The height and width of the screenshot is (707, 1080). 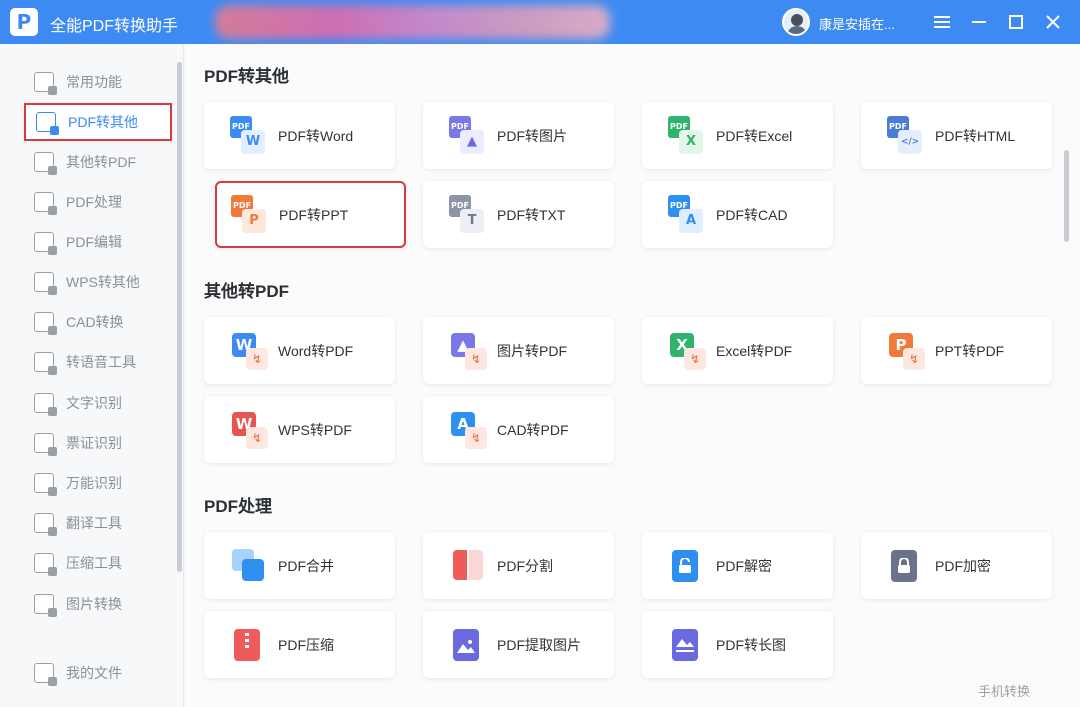 I want to click on card-label: PDF转长图, so click(x=751, y=644).